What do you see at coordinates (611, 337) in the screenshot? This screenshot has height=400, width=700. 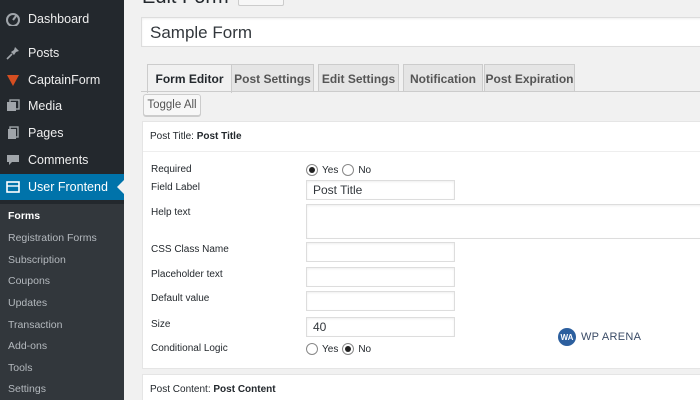 I see `wp-arena-text: WP ARENA` at bounding box center [611, 337].